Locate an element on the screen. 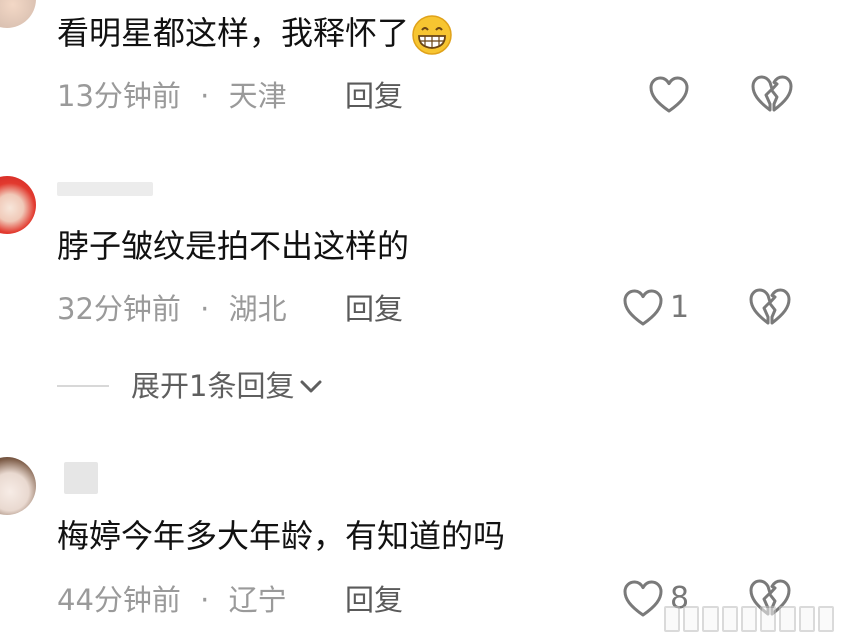 This screenshot has height=640, width=844. comment-meta: 32分钟前 · 湖北 is located at coordinates (172, 309).